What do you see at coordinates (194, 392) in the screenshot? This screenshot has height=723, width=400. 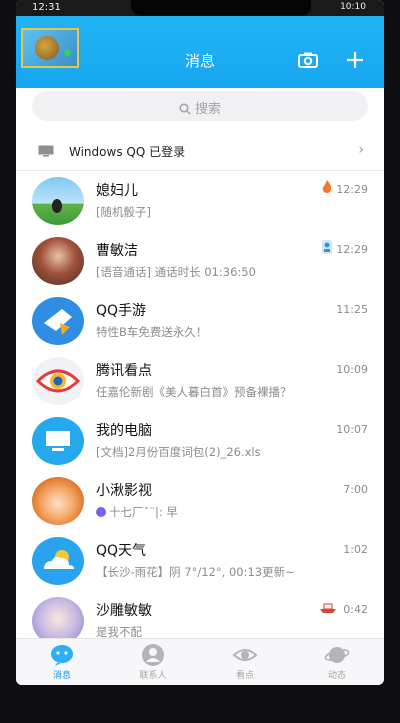 I see `last-message: 任嘉伦新剧《美人暮白首》预备裸播？` at bounding box center [194, 392].